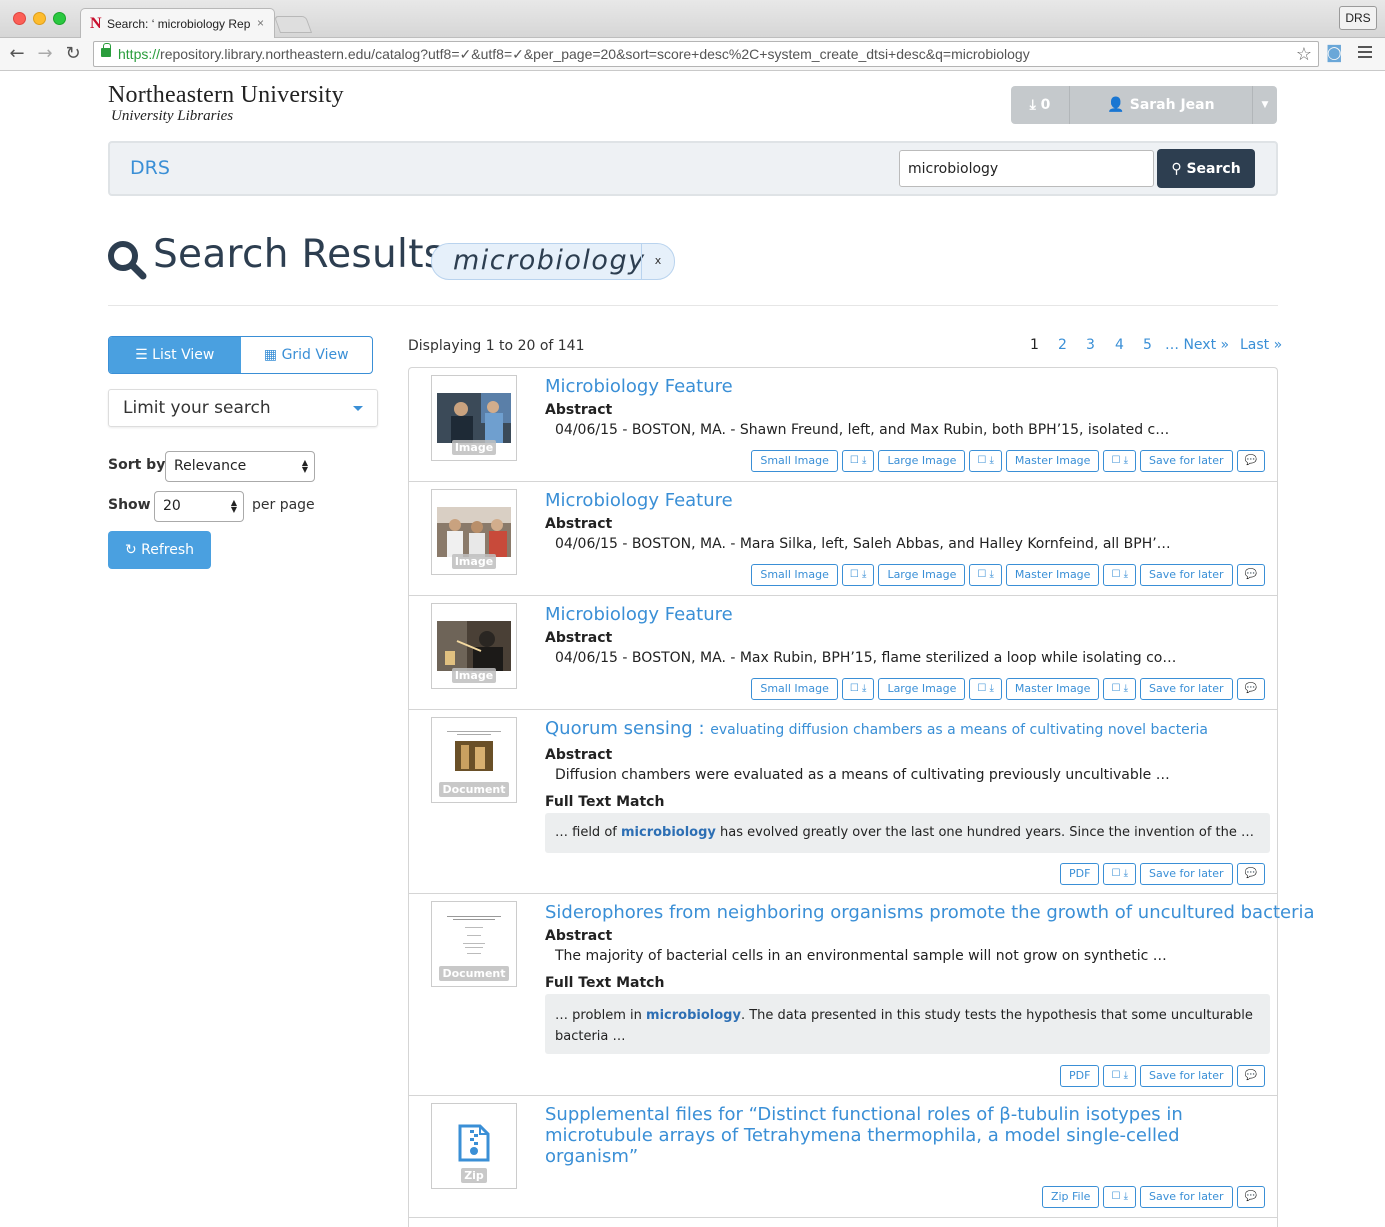  Describe the element at coordinates (692, 19) in the screenshot. I see `browser-titlebar: N Search: ‘ microbiology Rep × DRS` at that location.